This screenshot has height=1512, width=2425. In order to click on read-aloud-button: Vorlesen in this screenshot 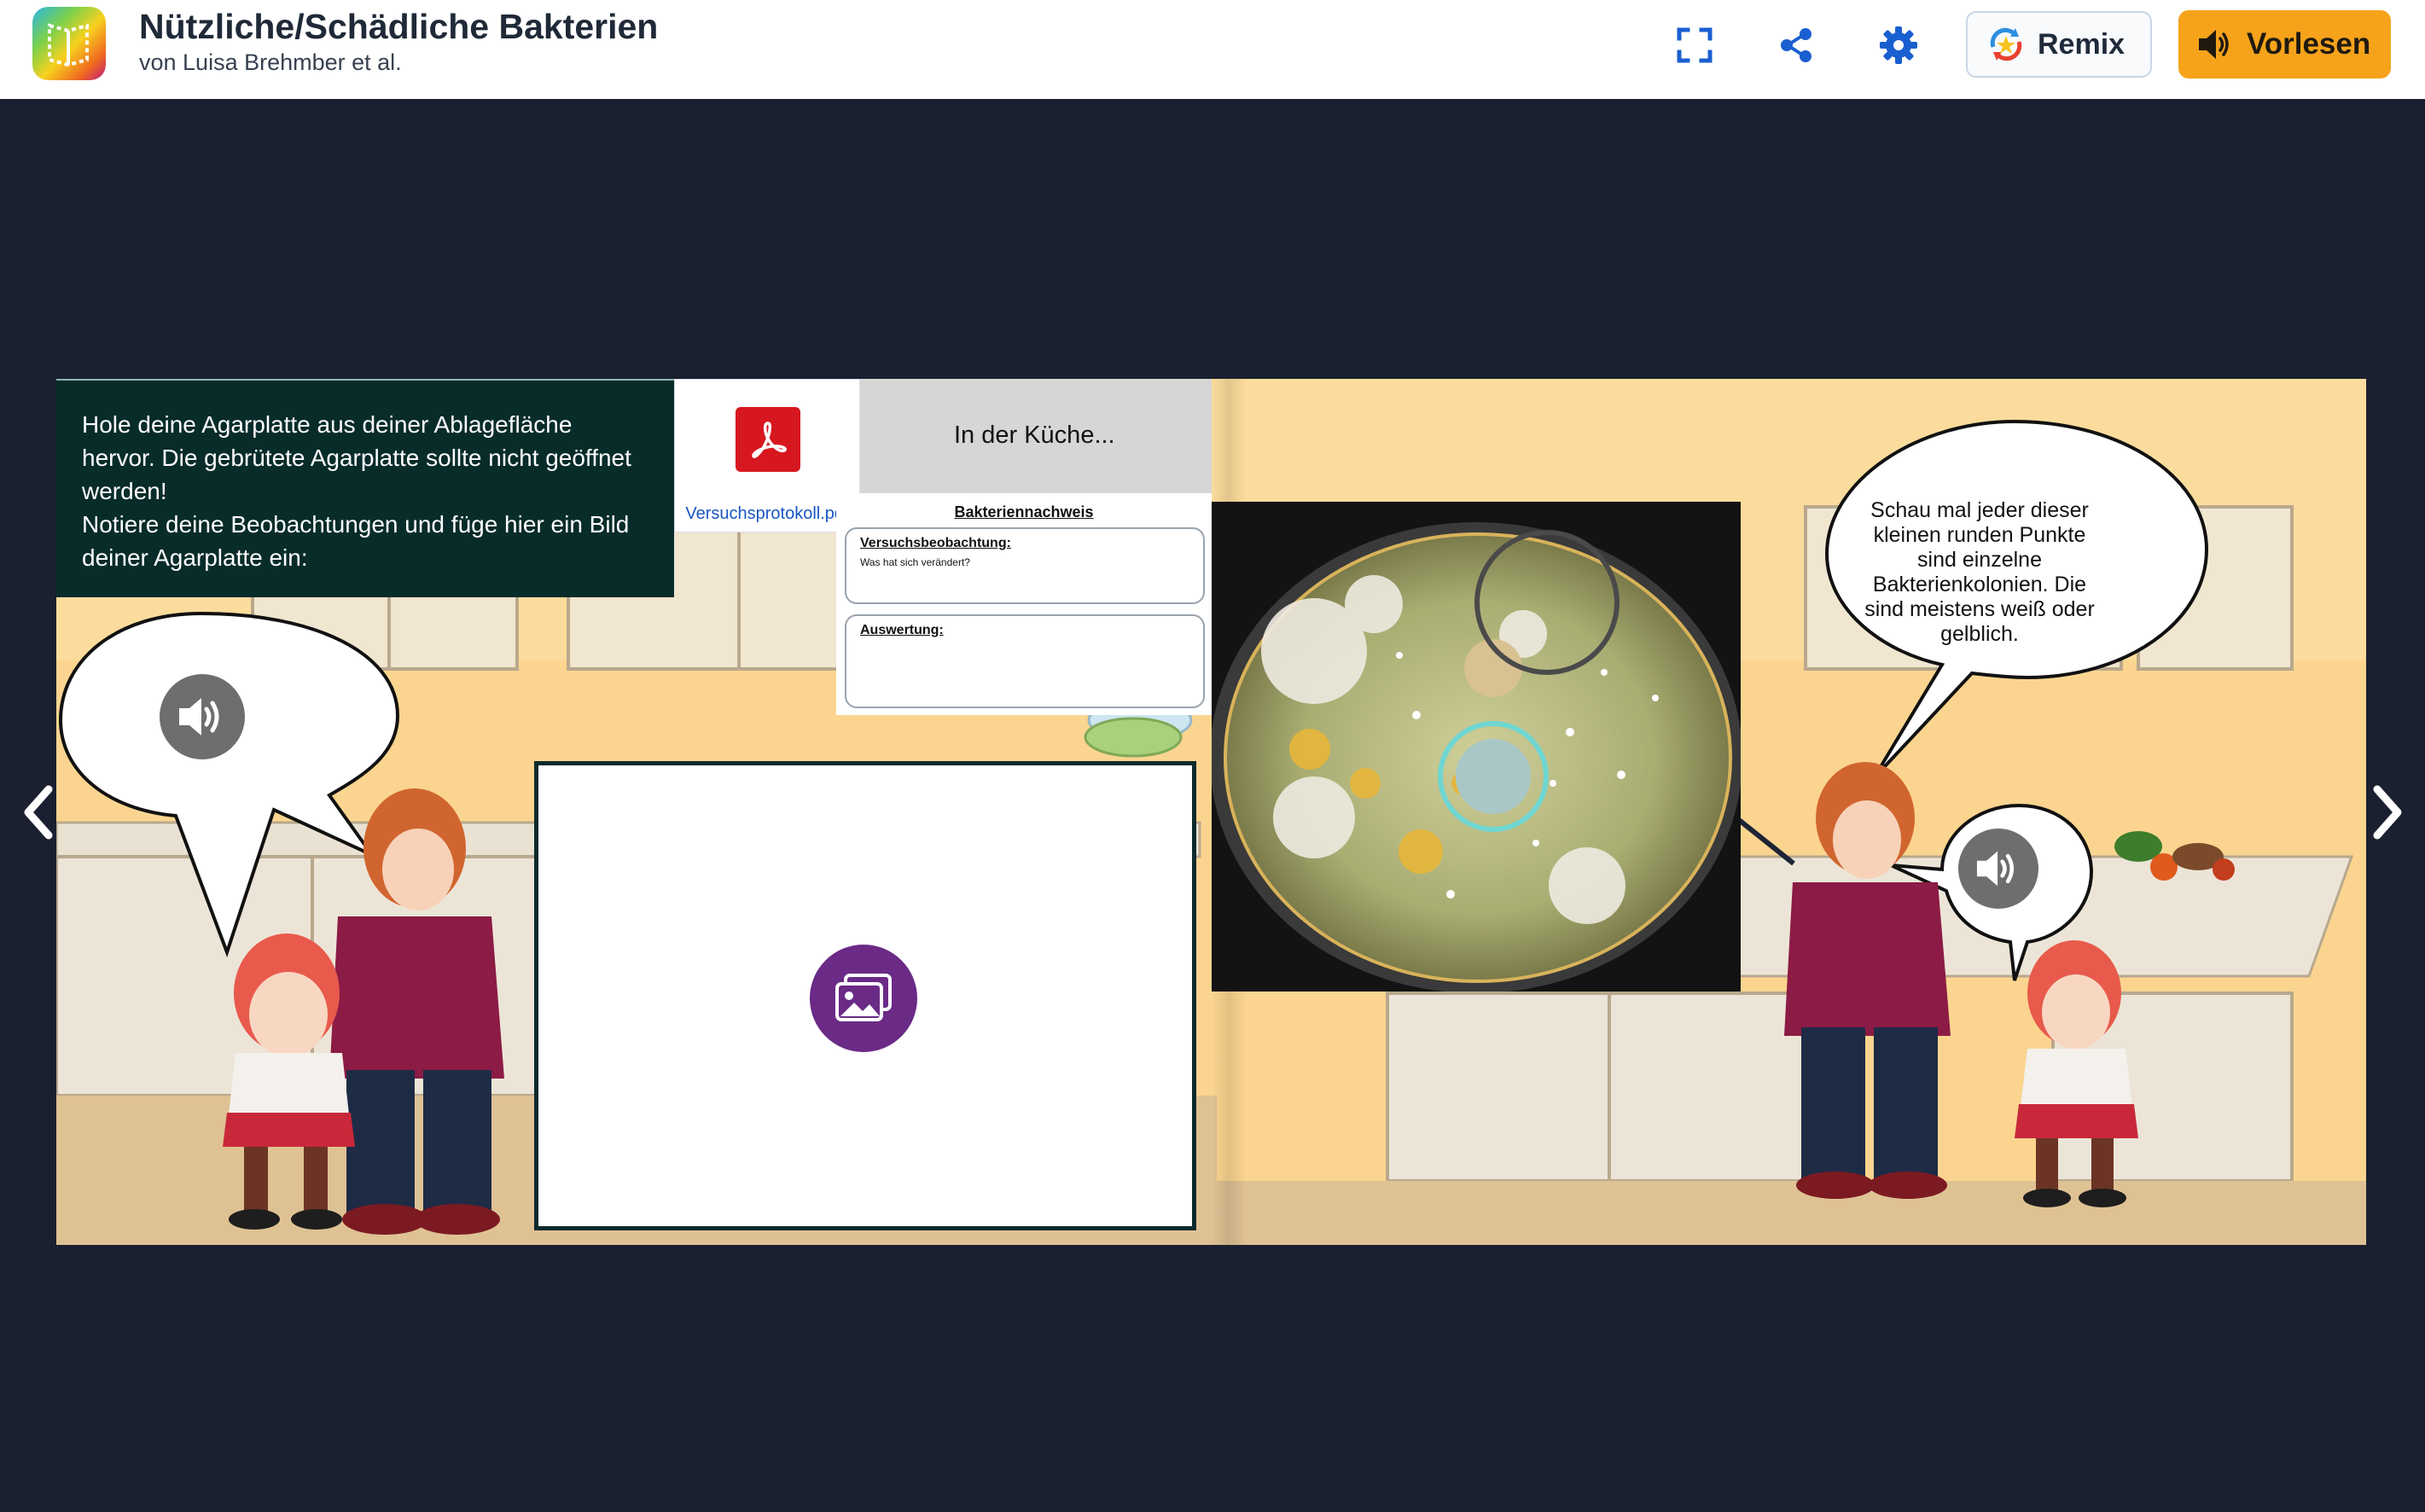, I will do `click(2284, 44)`.